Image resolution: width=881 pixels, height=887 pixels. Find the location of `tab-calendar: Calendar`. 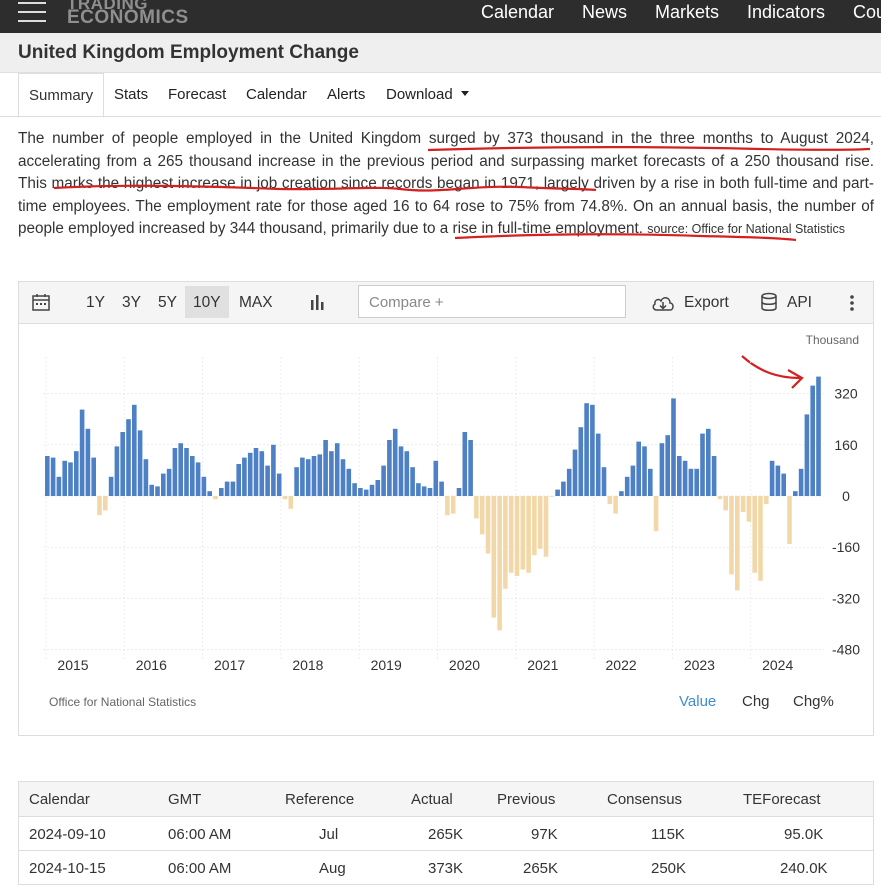

tab-calendar: Calendar is located at coordinates (276, 94).